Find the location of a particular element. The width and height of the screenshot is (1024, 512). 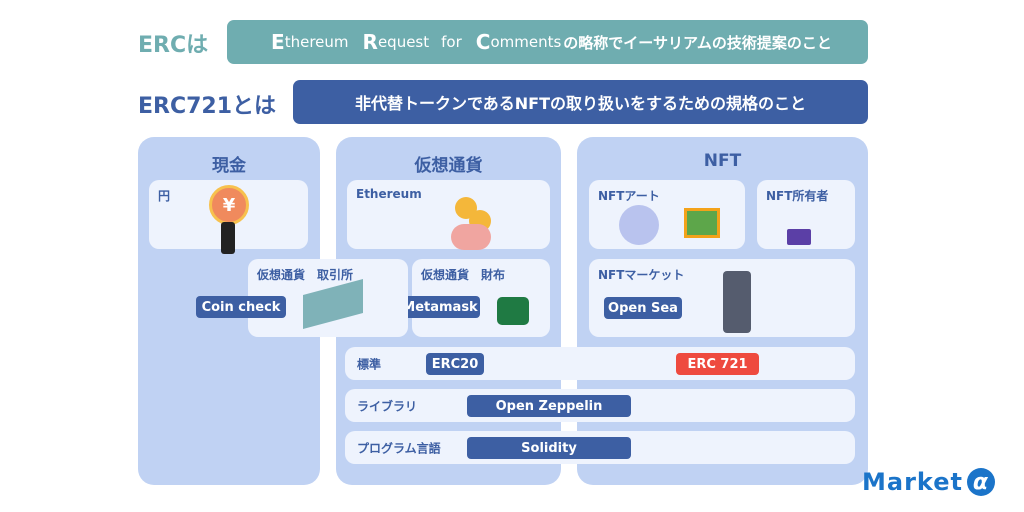

language-label: プログラム言語 is located at coordinates (399, 448).